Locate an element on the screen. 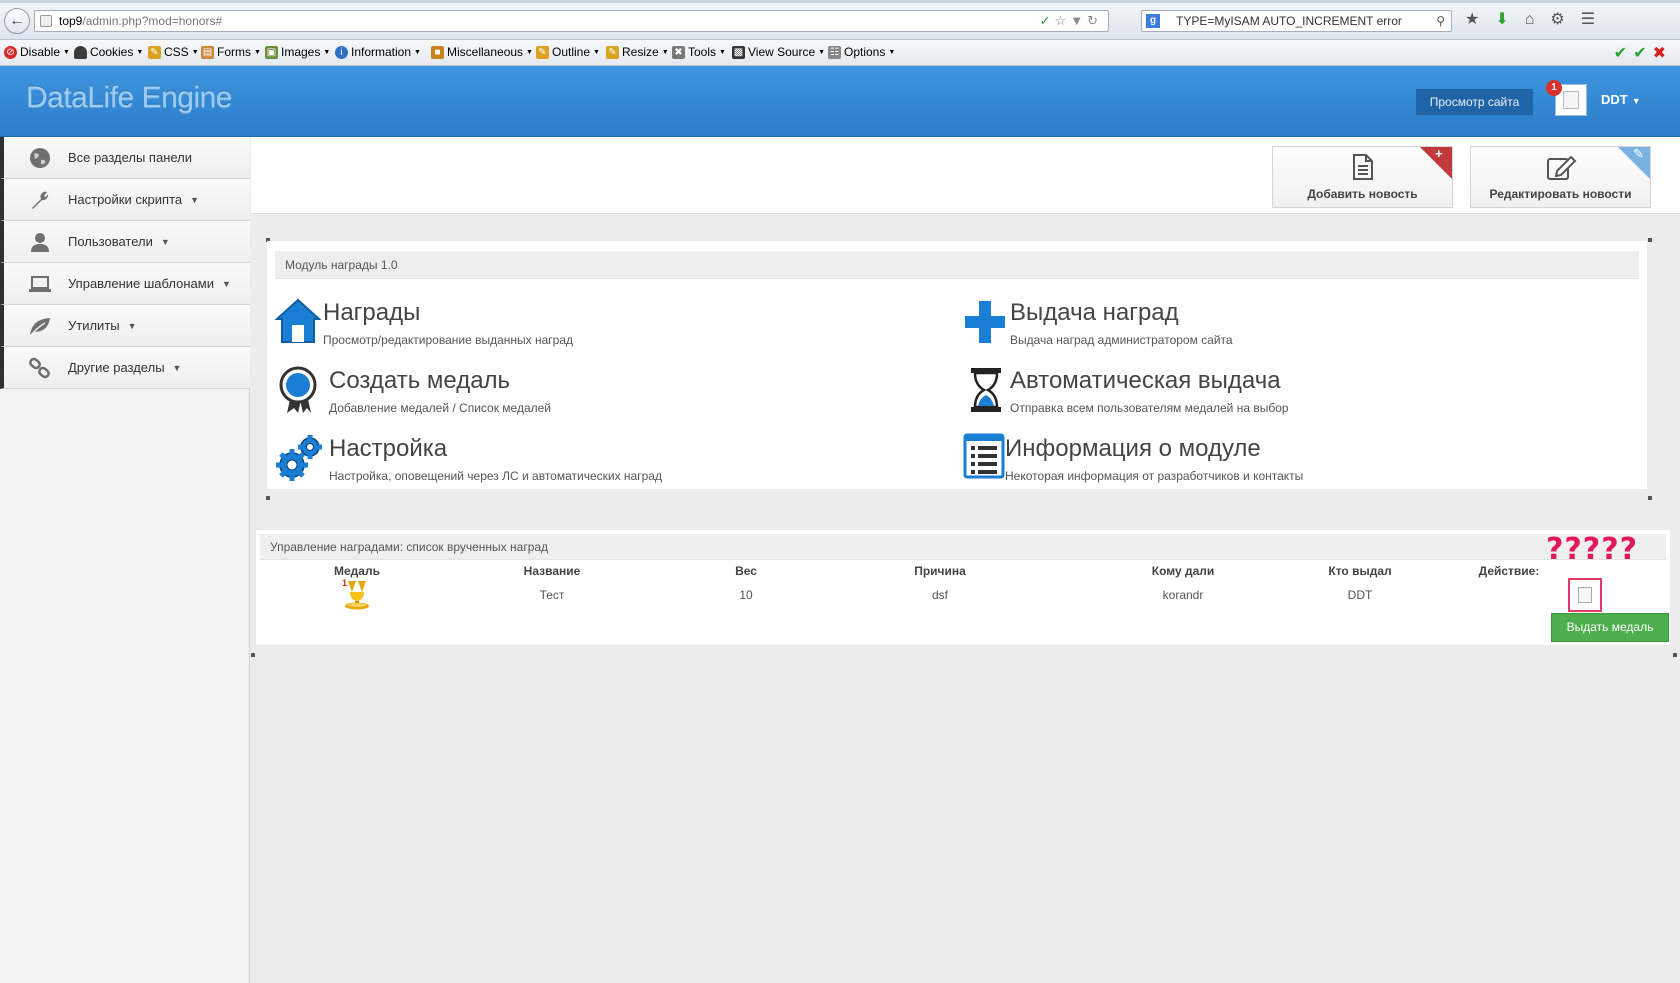 Image resolution: width=1680 pixels, height=983 pixels. devbar-outline: ✎ Outline ▼ is located at coordinates (568, 52).